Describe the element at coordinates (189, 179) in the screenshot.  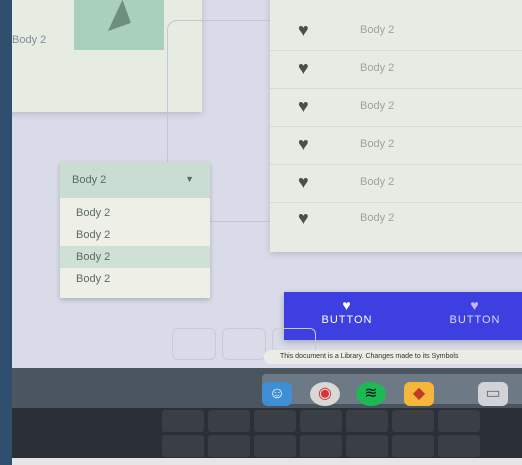
I see `chevron-down-icon: ▼` at that location.